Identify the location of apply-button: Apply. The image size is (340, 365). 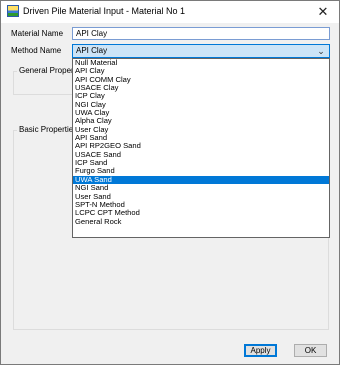
(260, 350).